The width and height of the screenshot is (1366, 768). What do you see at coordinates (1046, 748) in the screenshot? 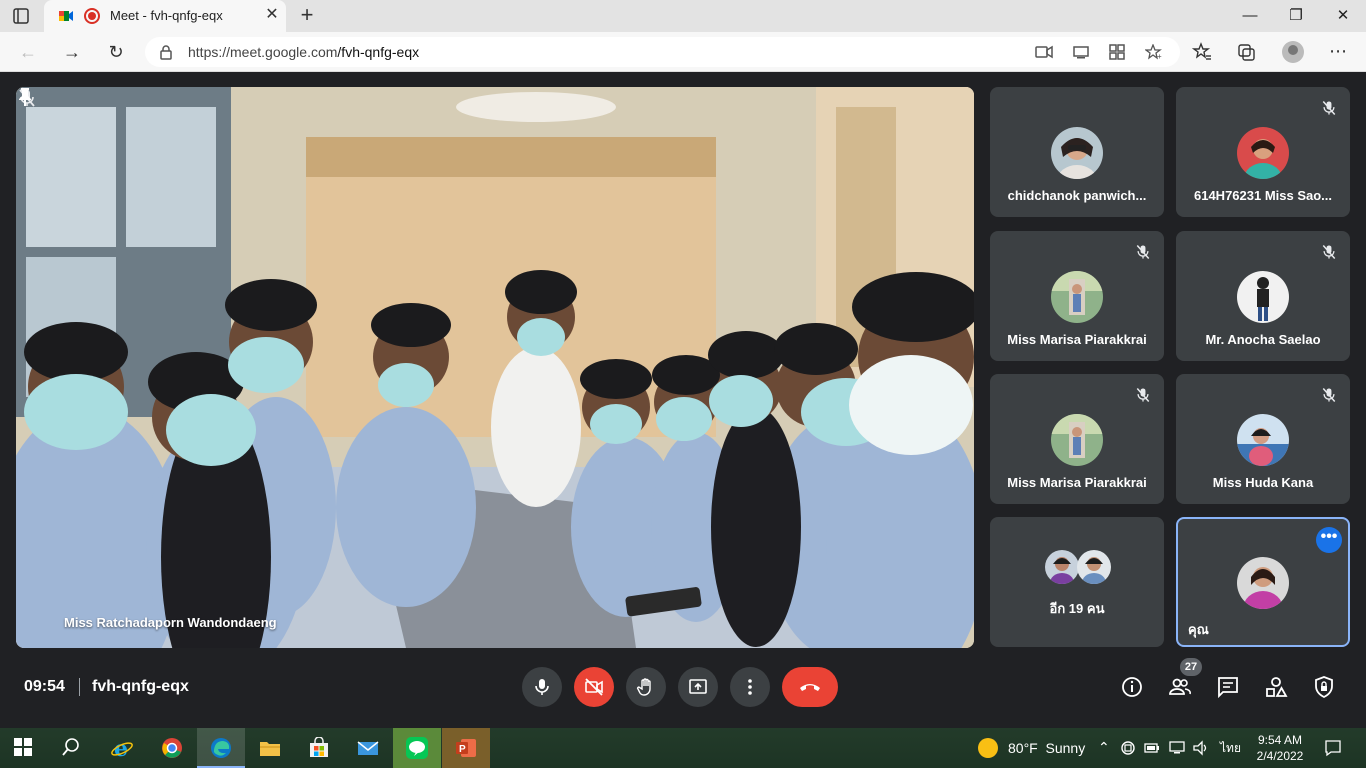
I see `weather-text: 80°F Sunny` at bounding box center [1046, 748].